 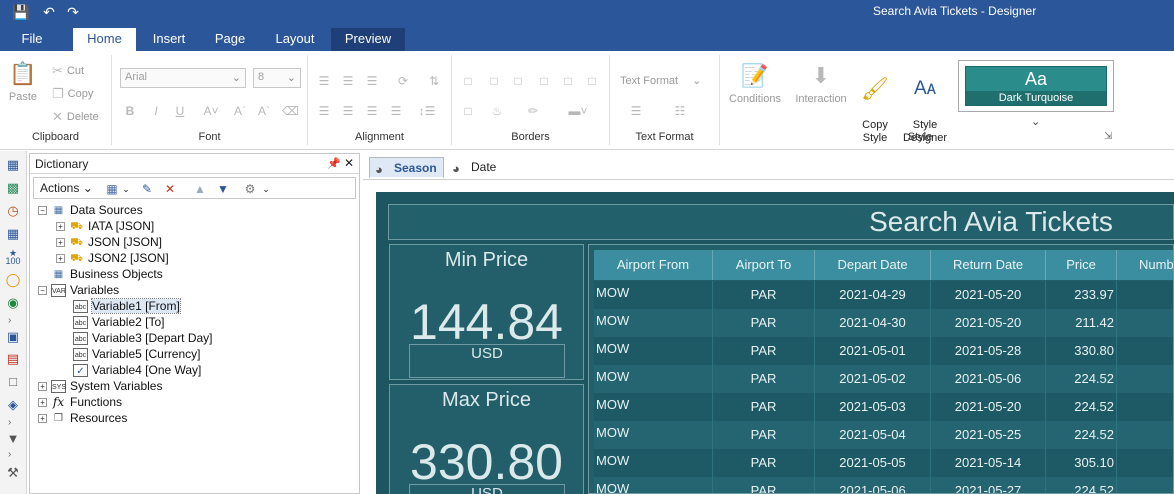 What do you see at coordinates (680, 111) in the screenshot?
I see `format-options-icon: ☷` at bounding box center [680, 111].